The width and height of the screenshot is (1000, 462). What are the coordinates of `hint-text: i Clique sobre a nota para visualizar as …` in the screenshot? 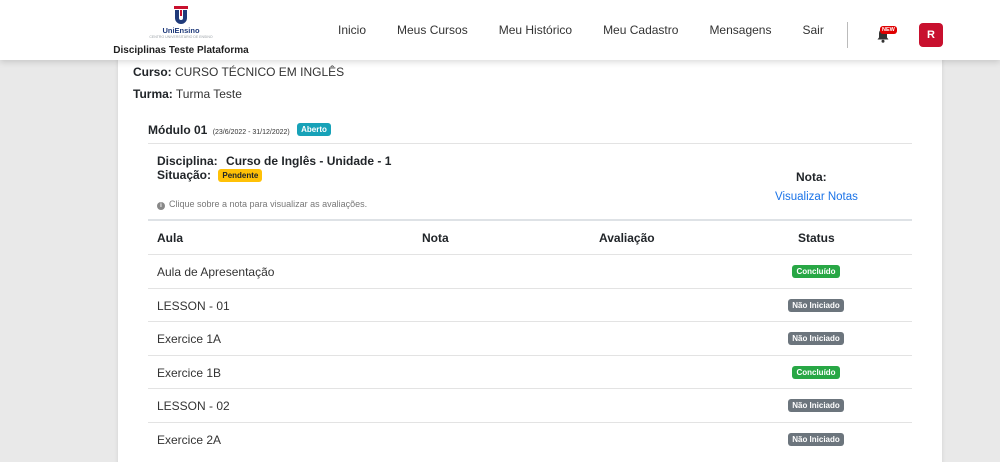 It's located at (262, 204).